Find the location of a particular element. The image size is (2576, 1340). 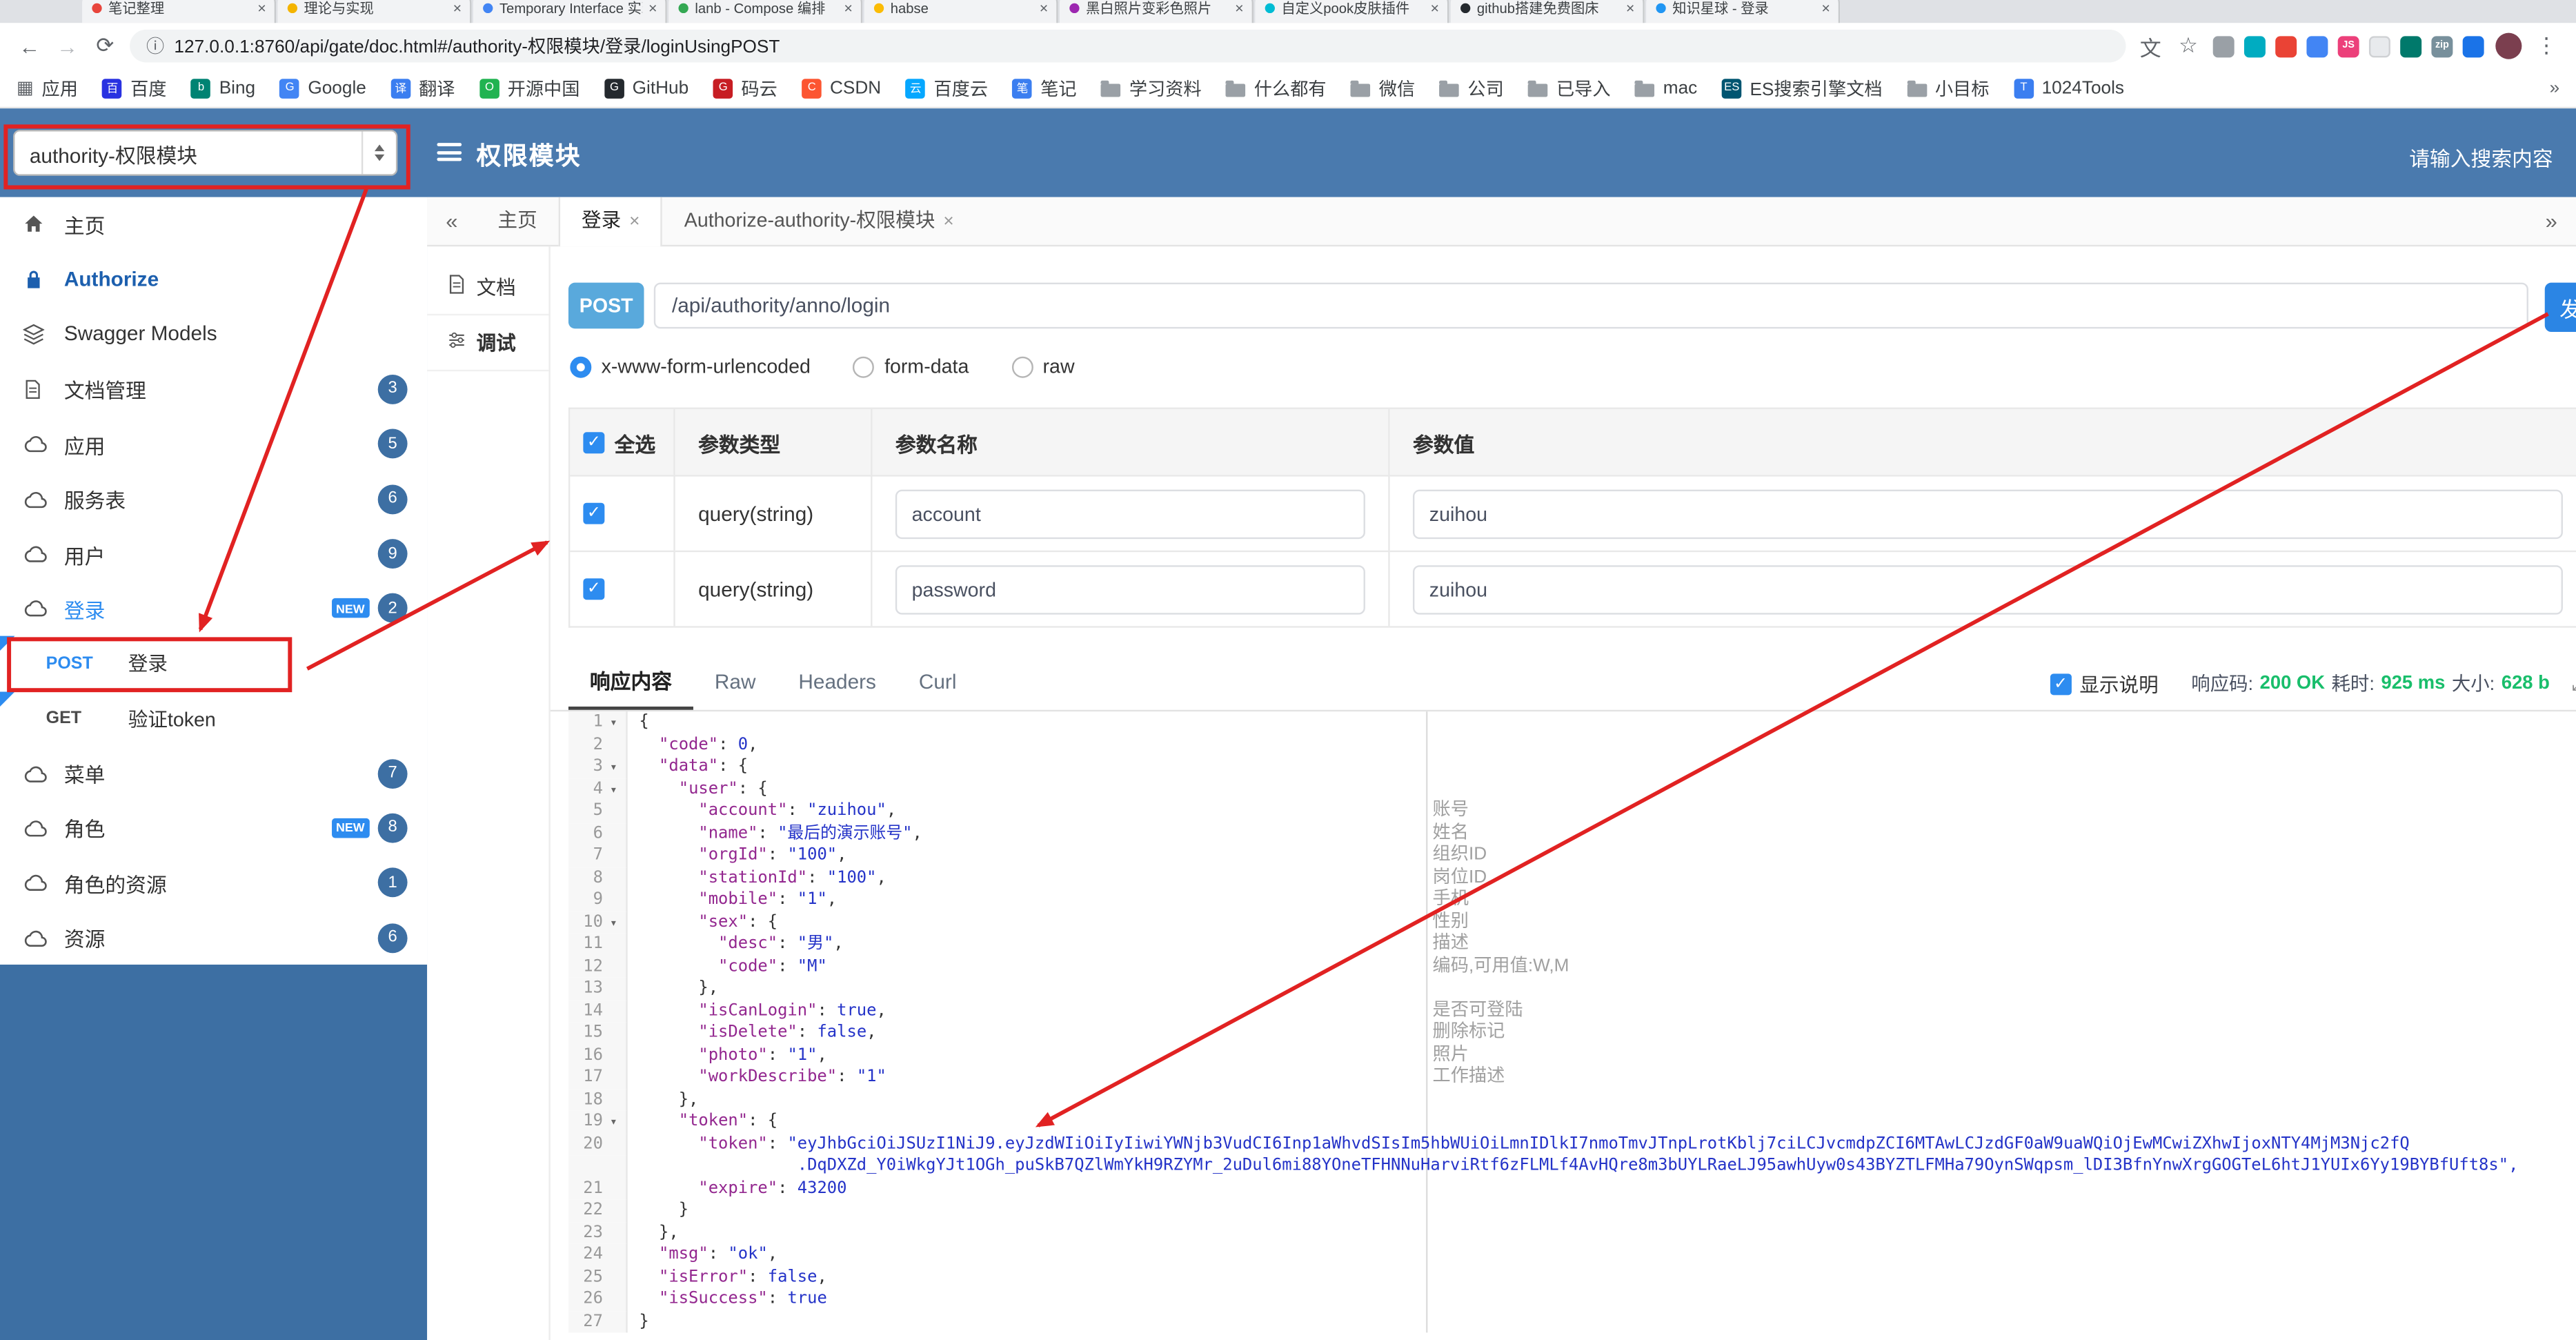

content-type-radio: x-www-form-urlencoded is located at coordinates (690, 366).